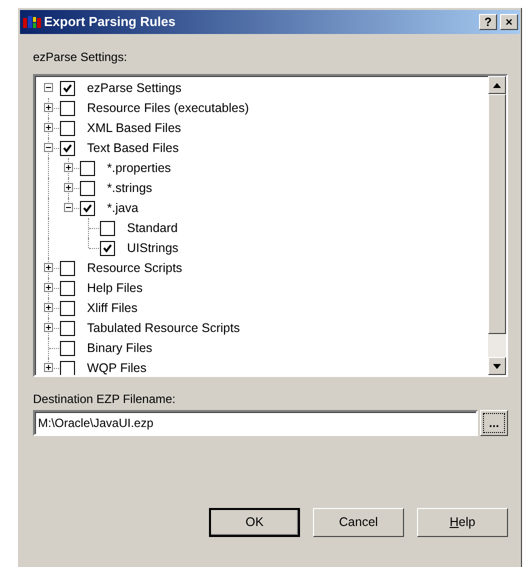  Describe the element at coordinates (32, 22) in the screenshot. I see `app-icon` at that location.